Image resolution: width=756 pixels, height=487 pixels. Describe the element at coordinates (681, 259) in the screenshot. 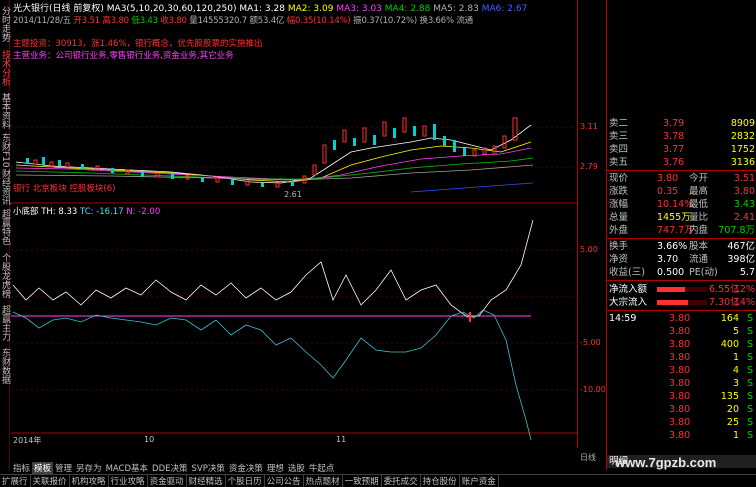

I see `quote-row: 净资 3.70 流通 398亿` at that location.